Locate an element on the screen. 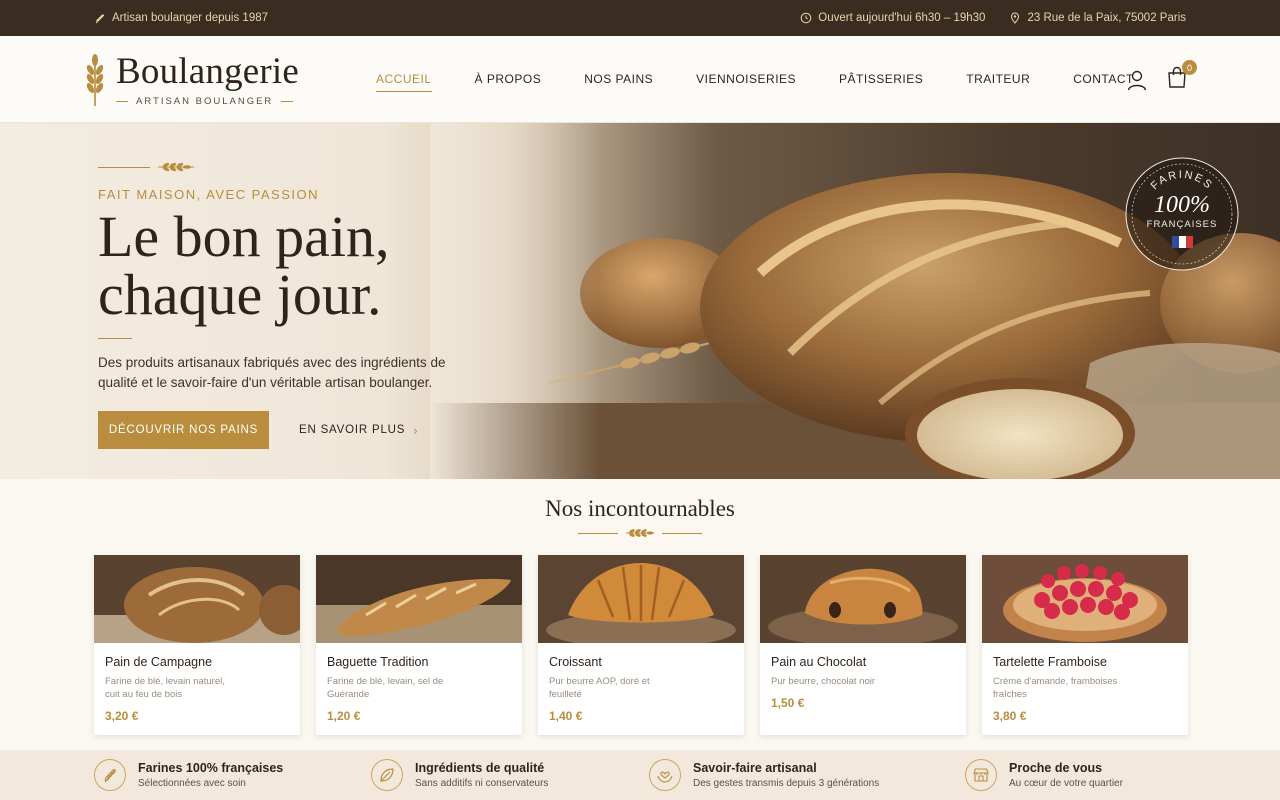  seal-percent-text: 100% is located at coordinates (1182, 205).